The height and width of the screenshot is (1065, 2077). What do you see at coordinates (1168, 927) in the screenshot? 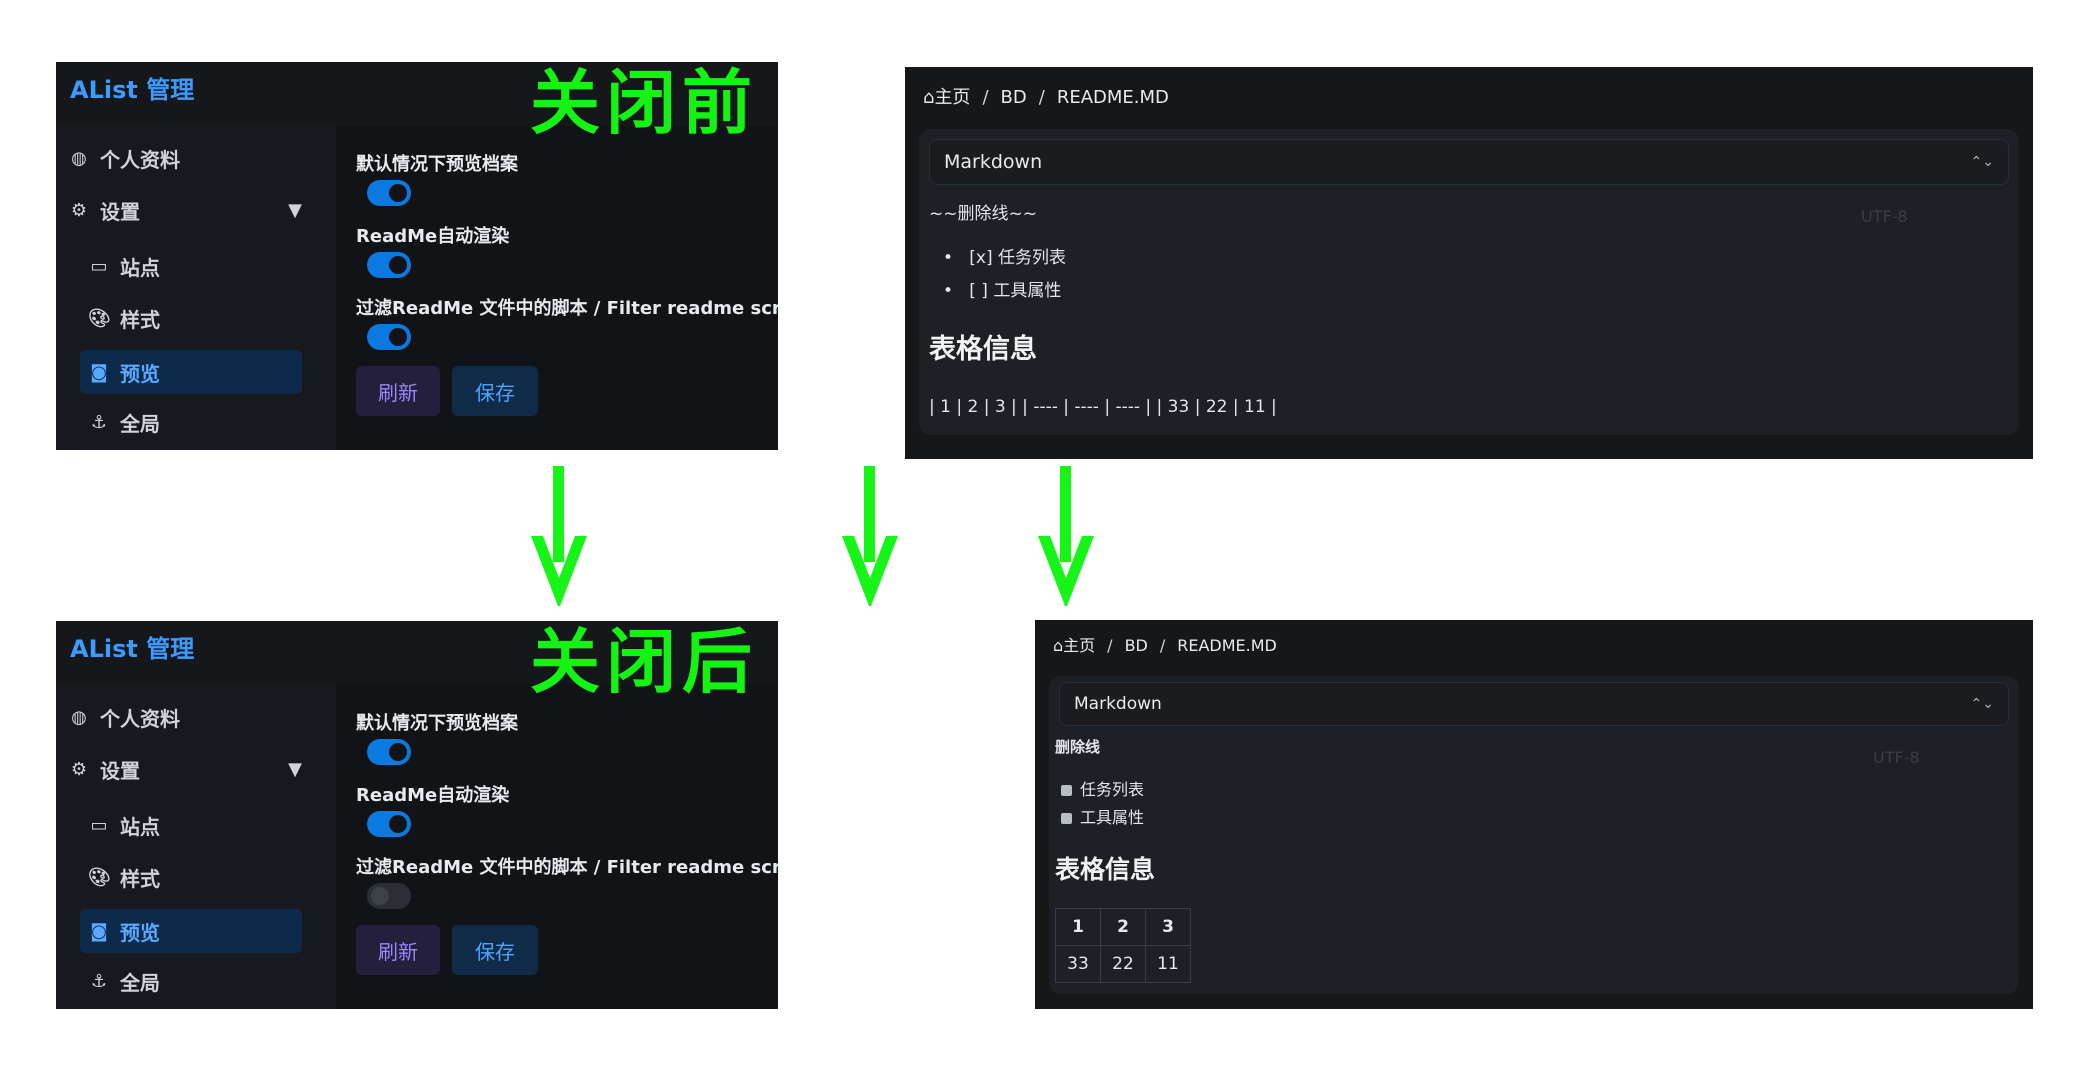
I see `table-cell: 3` at bounding box center [1168, 927].